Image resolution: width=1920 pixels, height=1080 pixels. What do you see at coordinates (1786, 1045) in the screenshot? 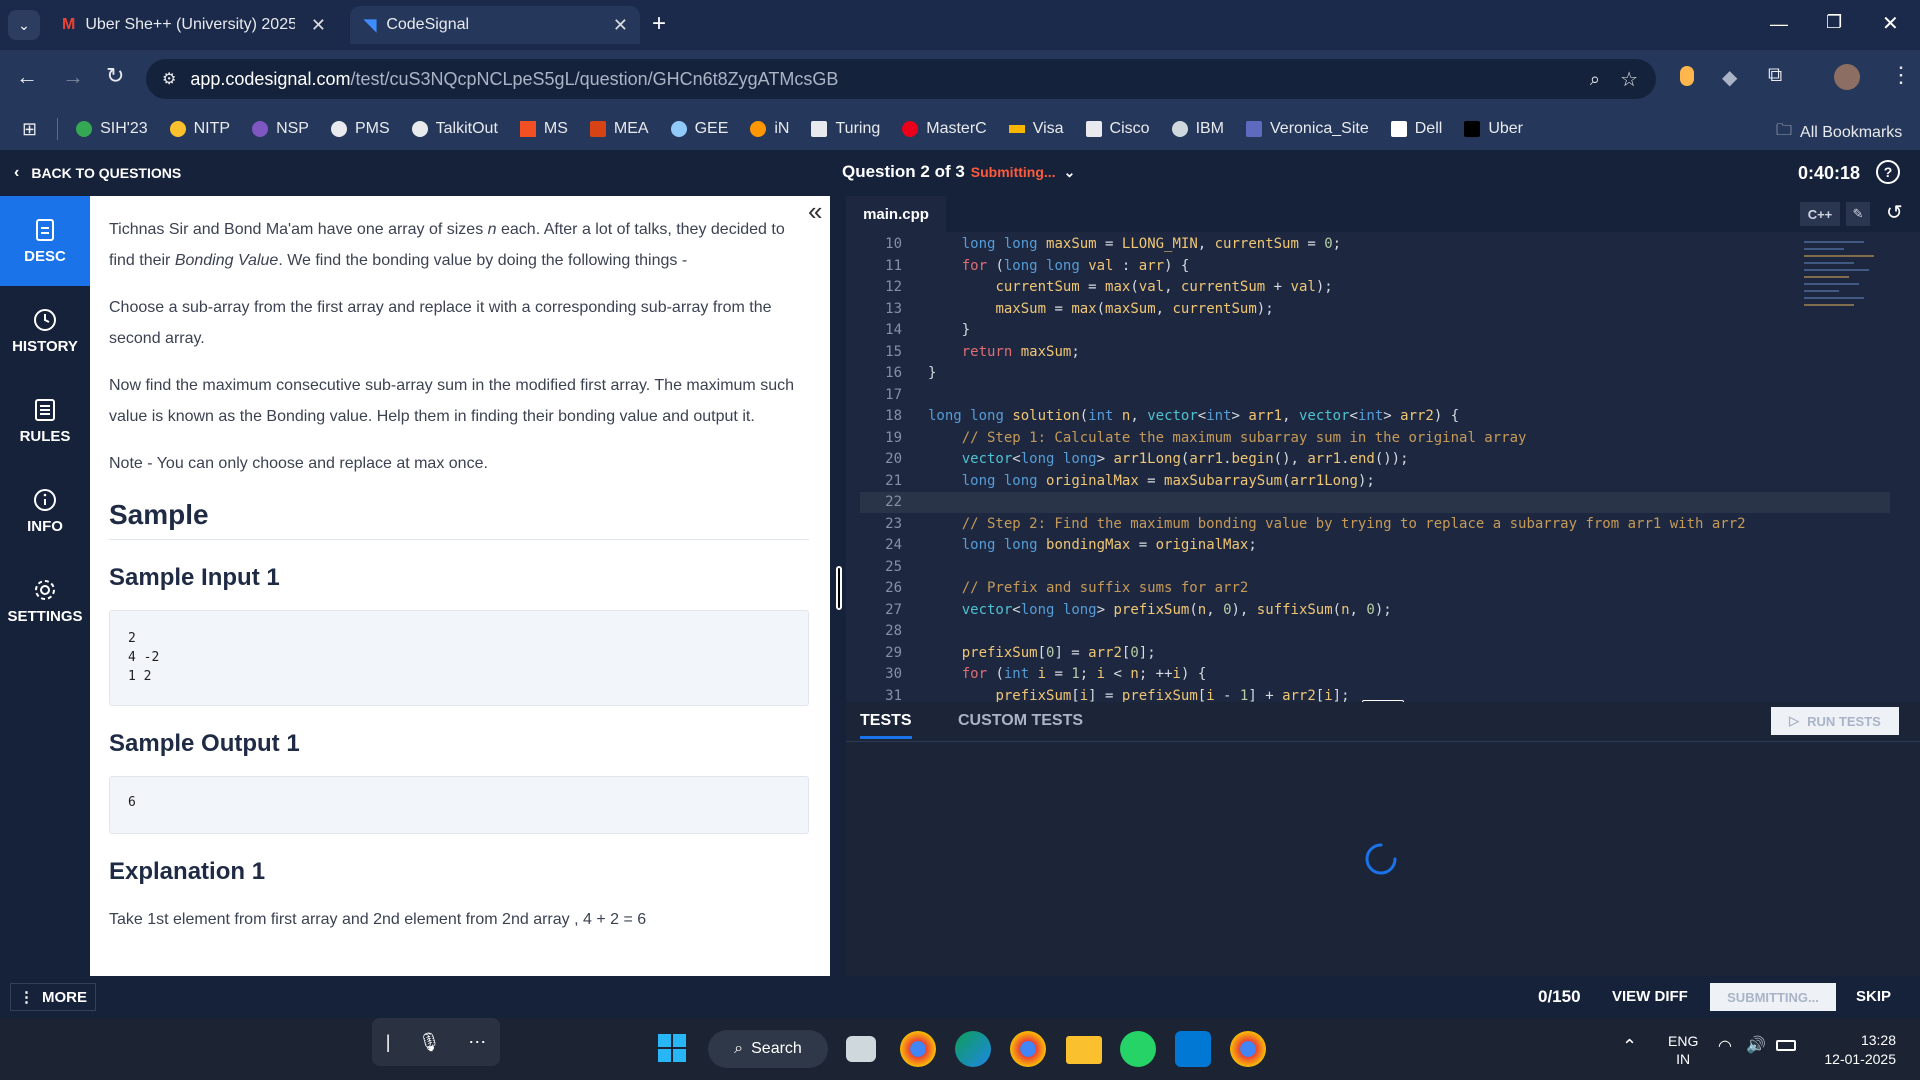
I see `battery-icon` at bounding box center [1786, 1045].